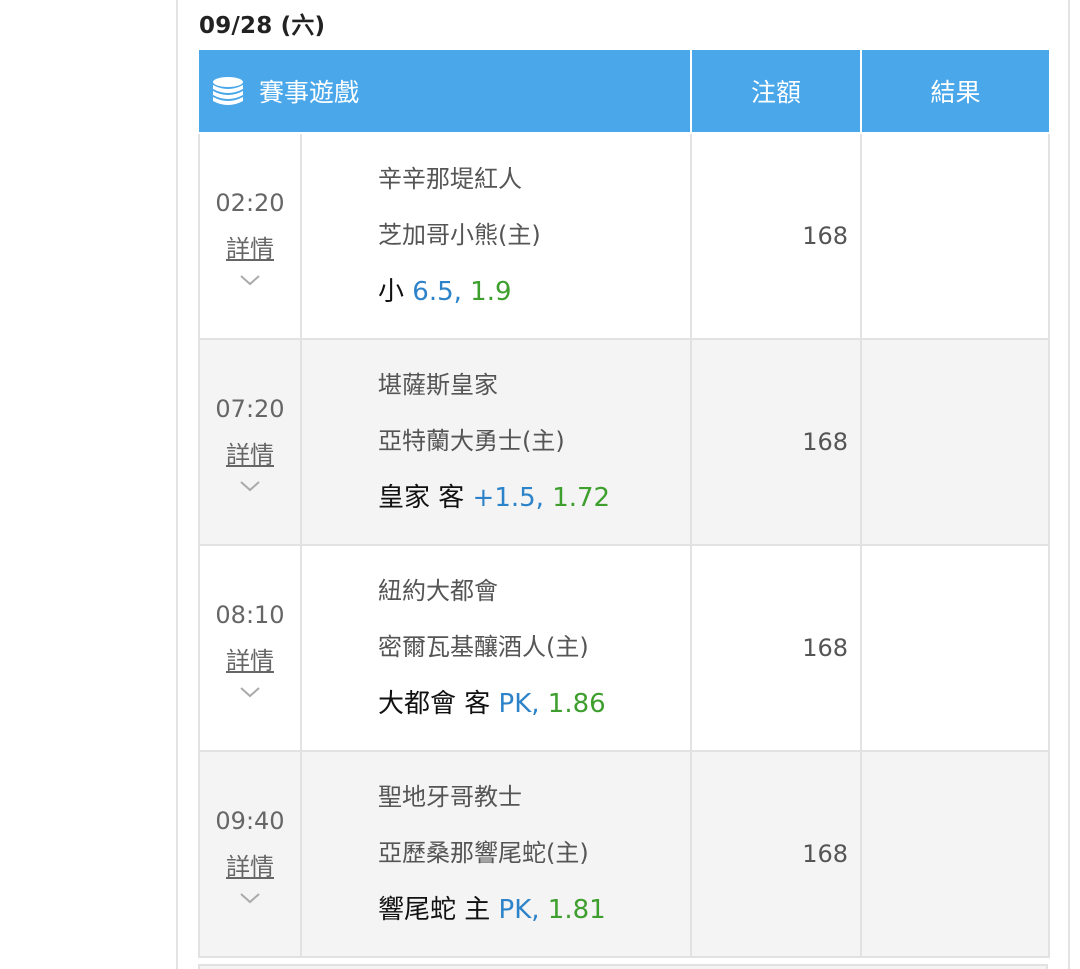  I want to click on table-header-row: 賽事遊戲 注額 結果, so click(624, 92).